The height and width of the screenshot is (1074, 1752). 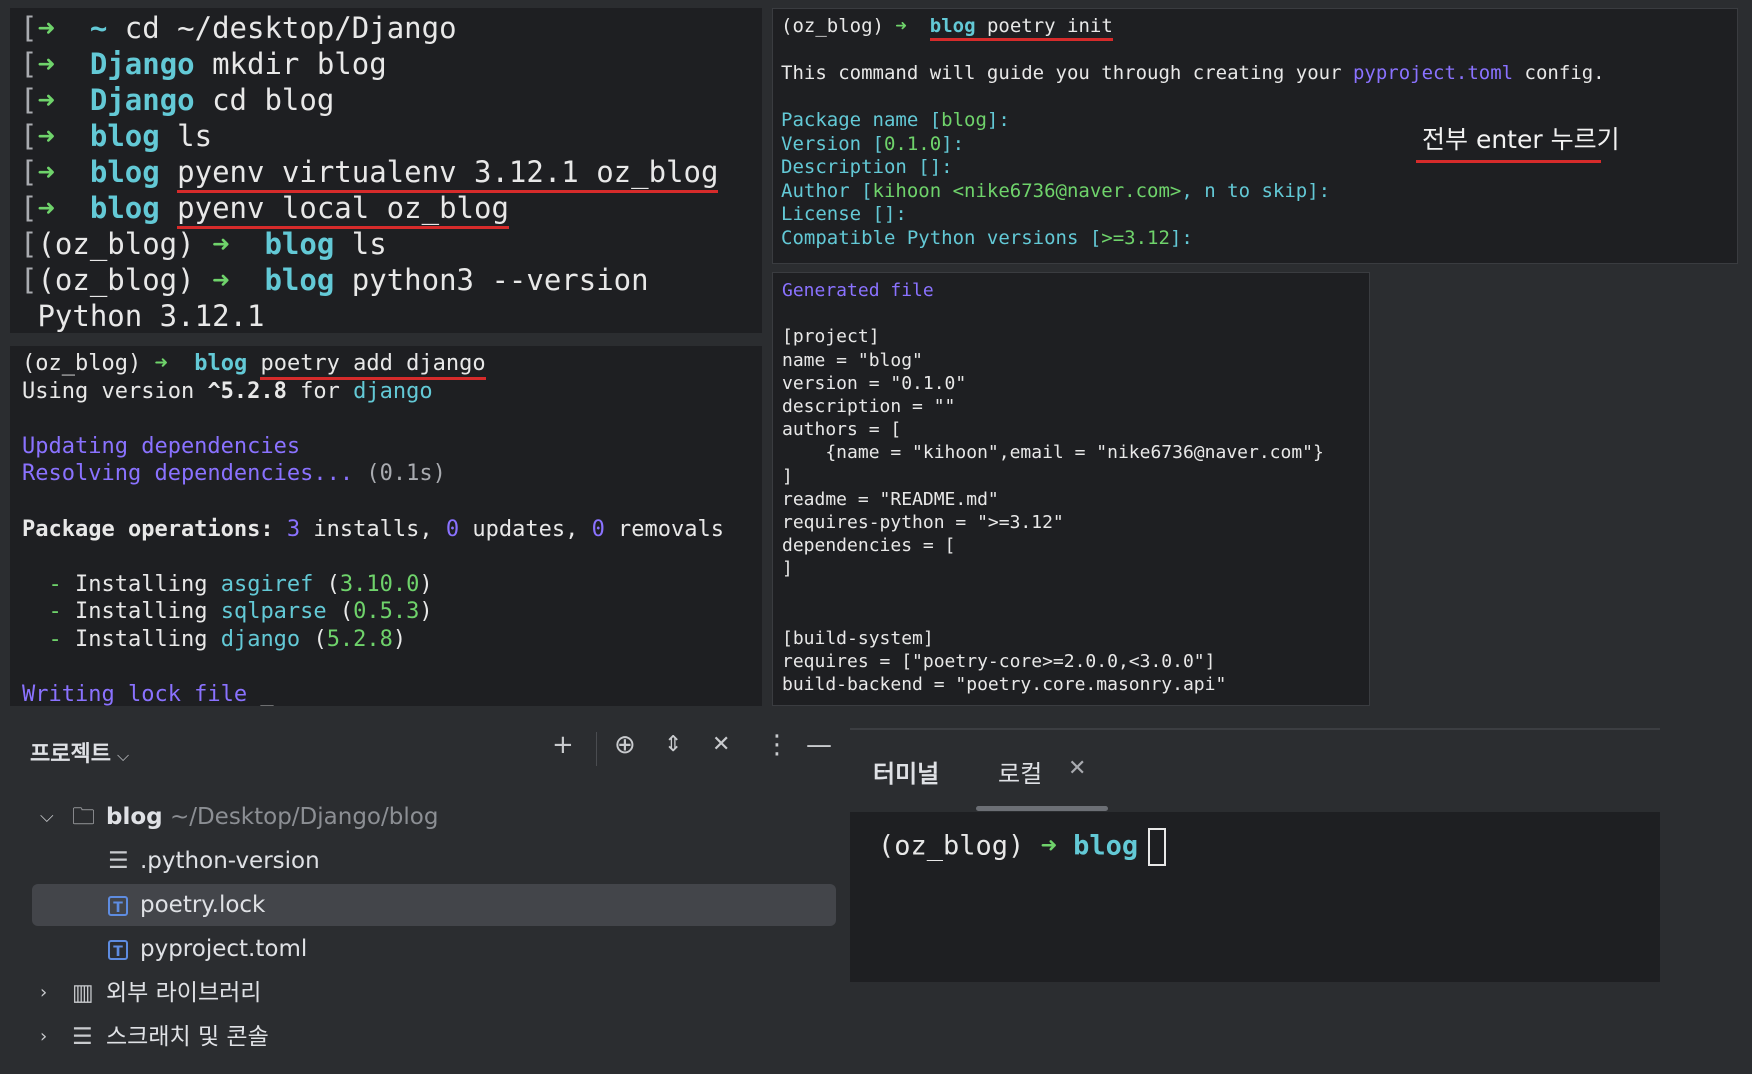 I want to click on project-title-dropdown: 프로젝트 ⌵, so click(x=79, y=752).